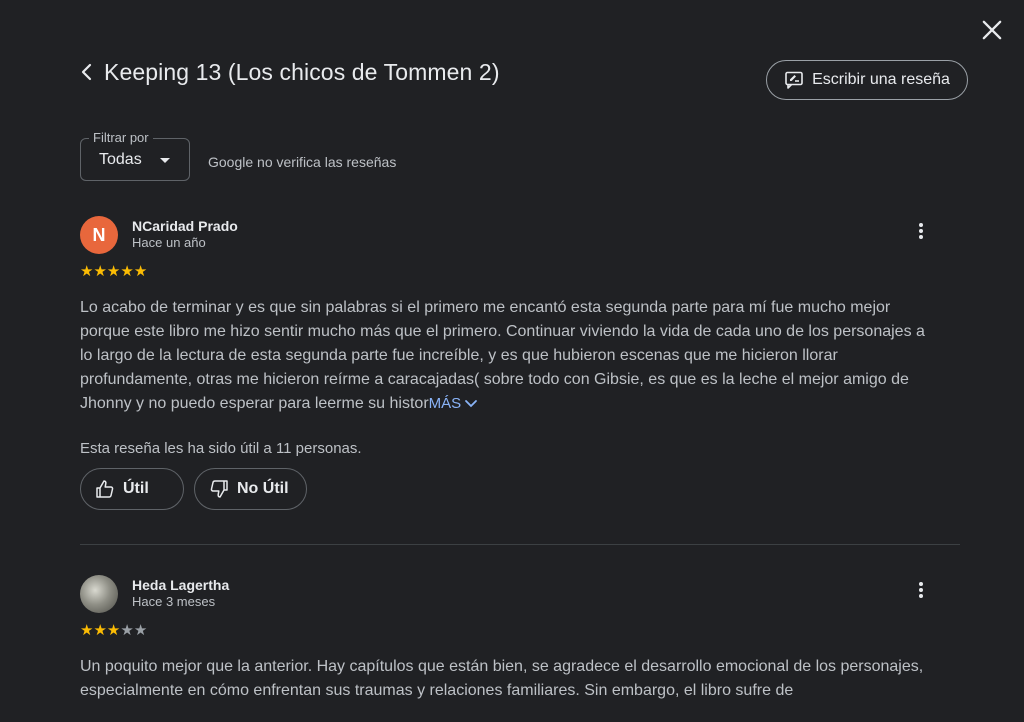  Describe the element at coordinates (99, 594) in the screenshot. I see `avatar` at that location.